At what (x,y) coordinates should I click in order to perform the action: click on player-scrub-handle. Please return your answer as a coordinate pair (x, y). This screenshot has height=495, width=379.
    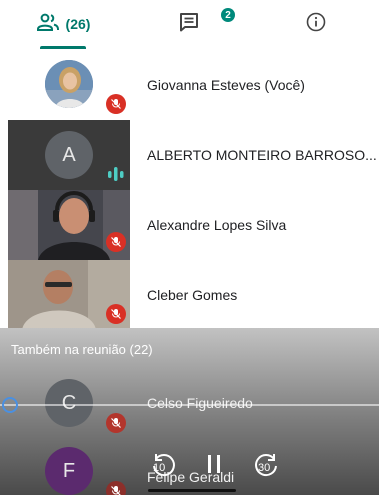
    Looking at the image, I should click on (10, 405).